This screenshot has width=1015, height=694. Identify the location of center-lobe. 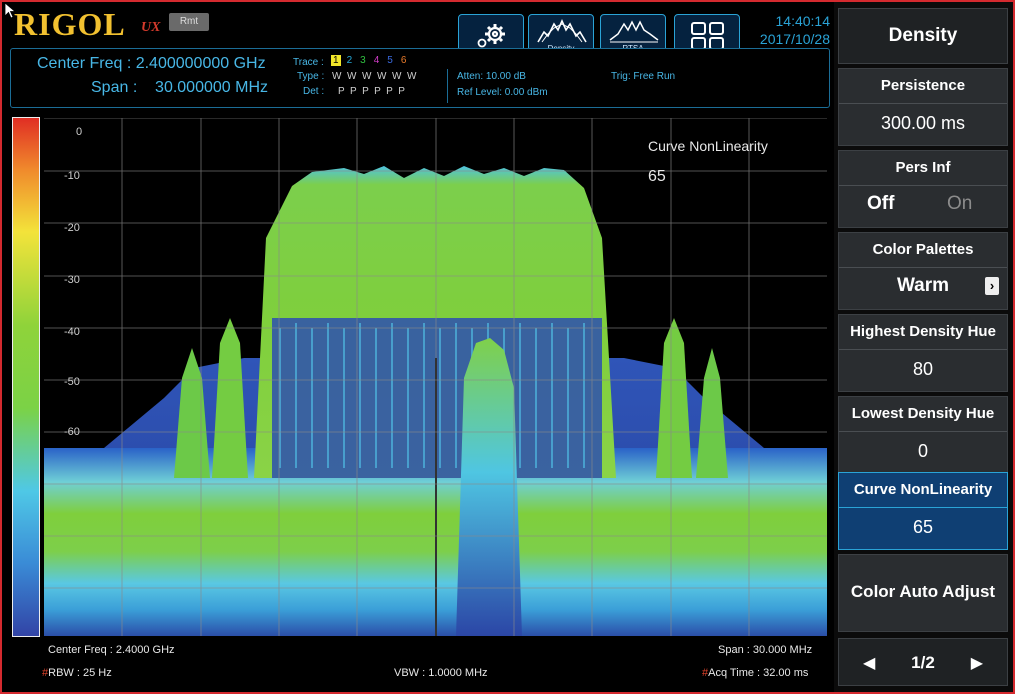
(489, 487).